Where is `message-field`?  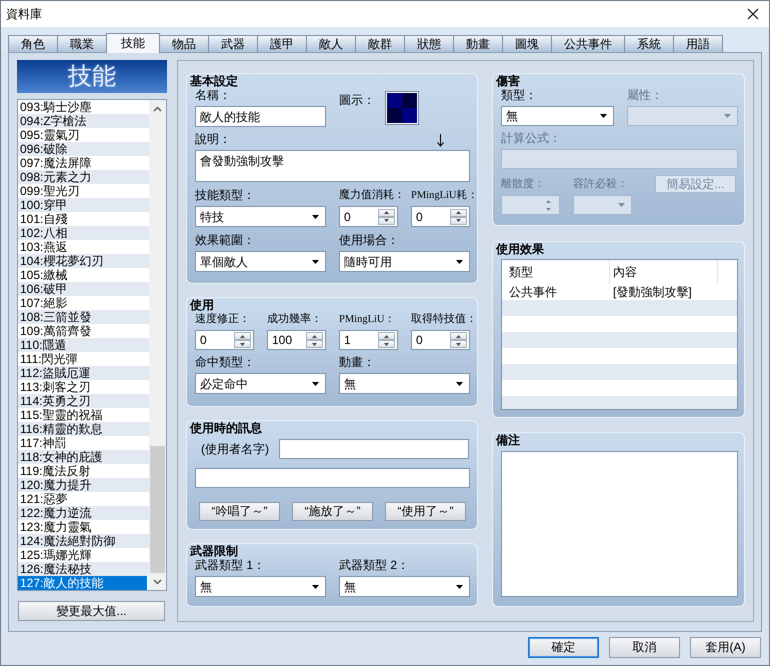 message-field is located at coordinates (332, 478).